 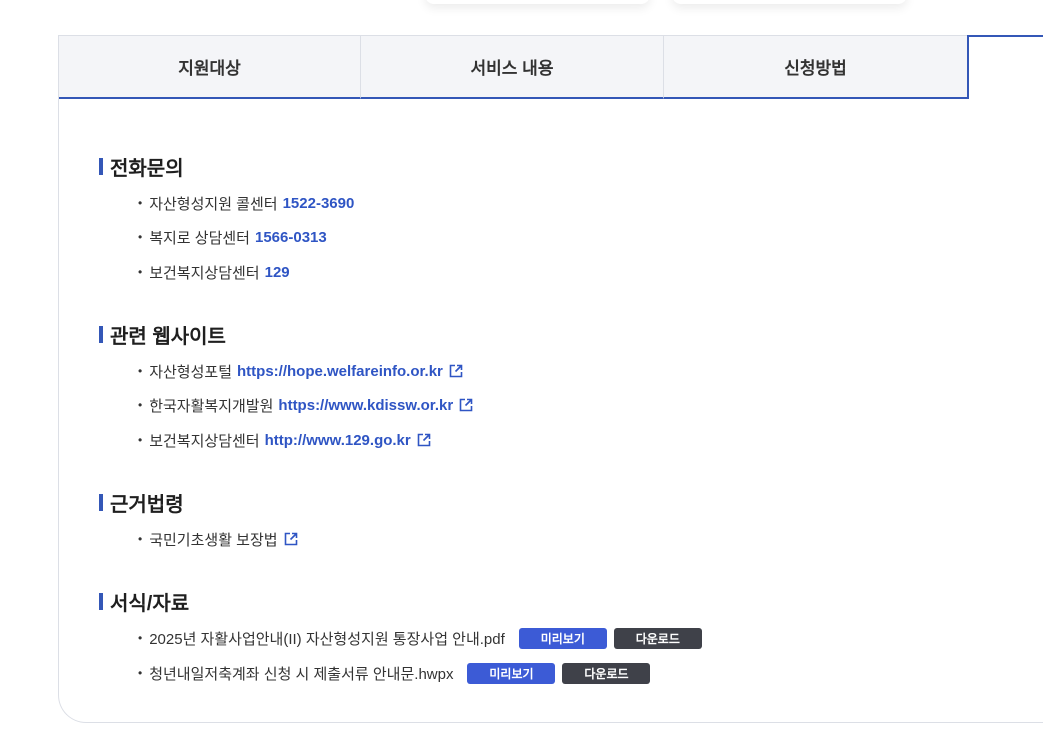 What do you see at coordinates (199, 238) in the screenshot?
I see `phone-label: 복지로 상담센터` at bounding box center [199, 238].